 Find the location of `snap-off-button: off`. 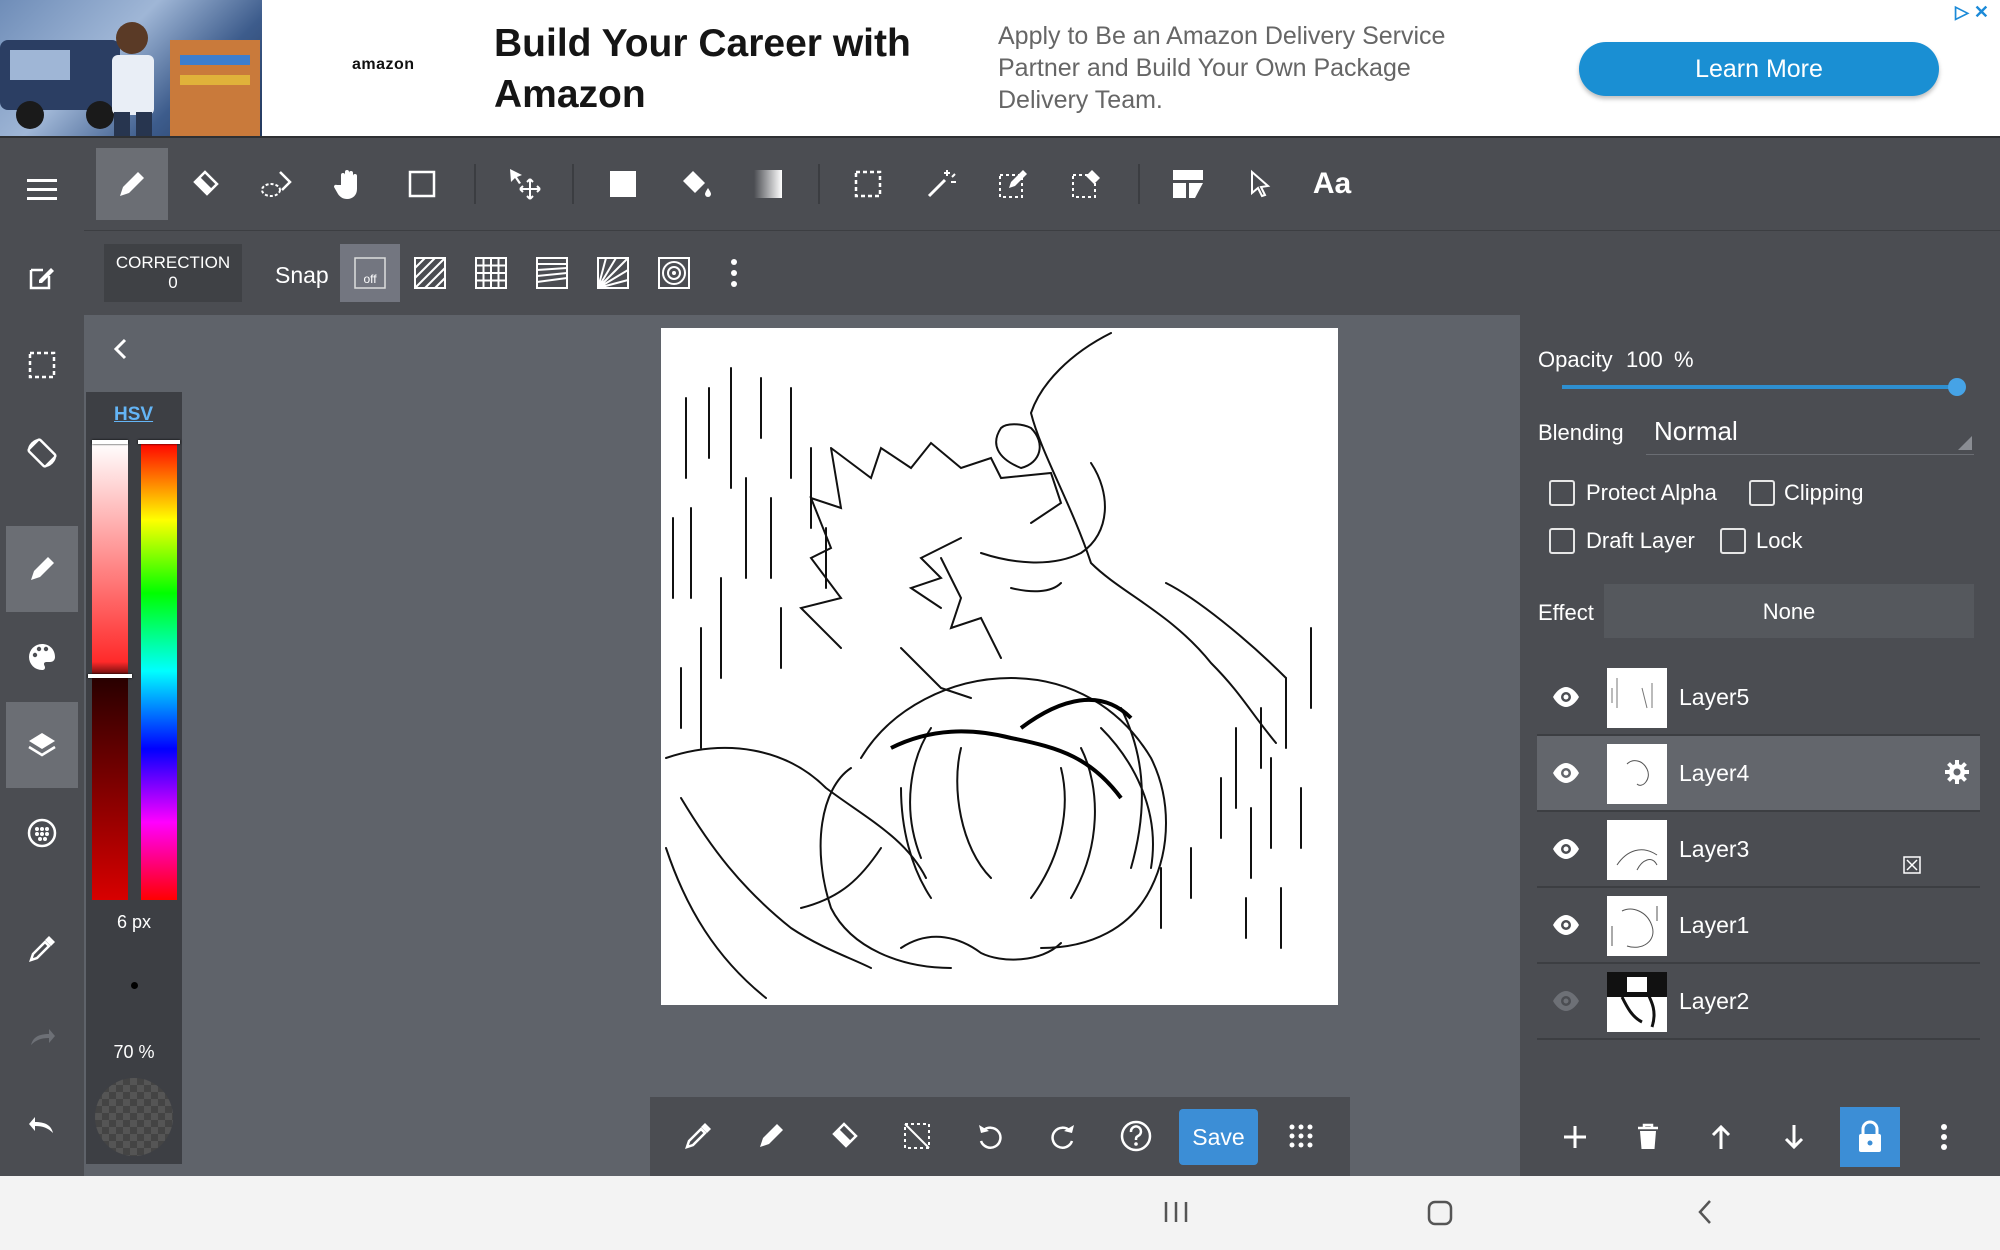

snap-off-button: off is located at coordinates (370, 273).